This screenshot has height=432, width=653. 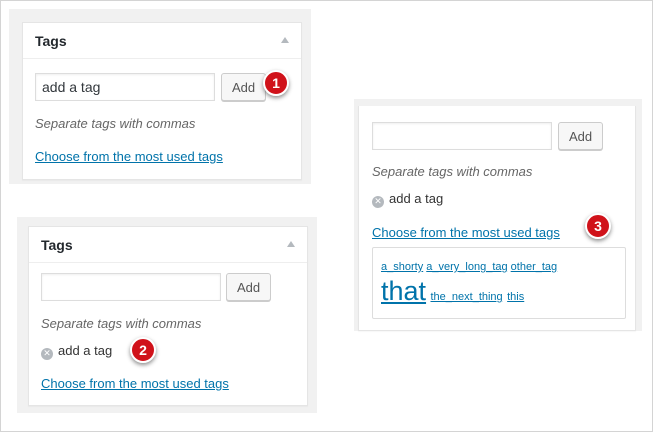 What do you see at coordinates (598, 226) in the screenshot?
I see `step-badge: 3` at bounding box center [598, 226].